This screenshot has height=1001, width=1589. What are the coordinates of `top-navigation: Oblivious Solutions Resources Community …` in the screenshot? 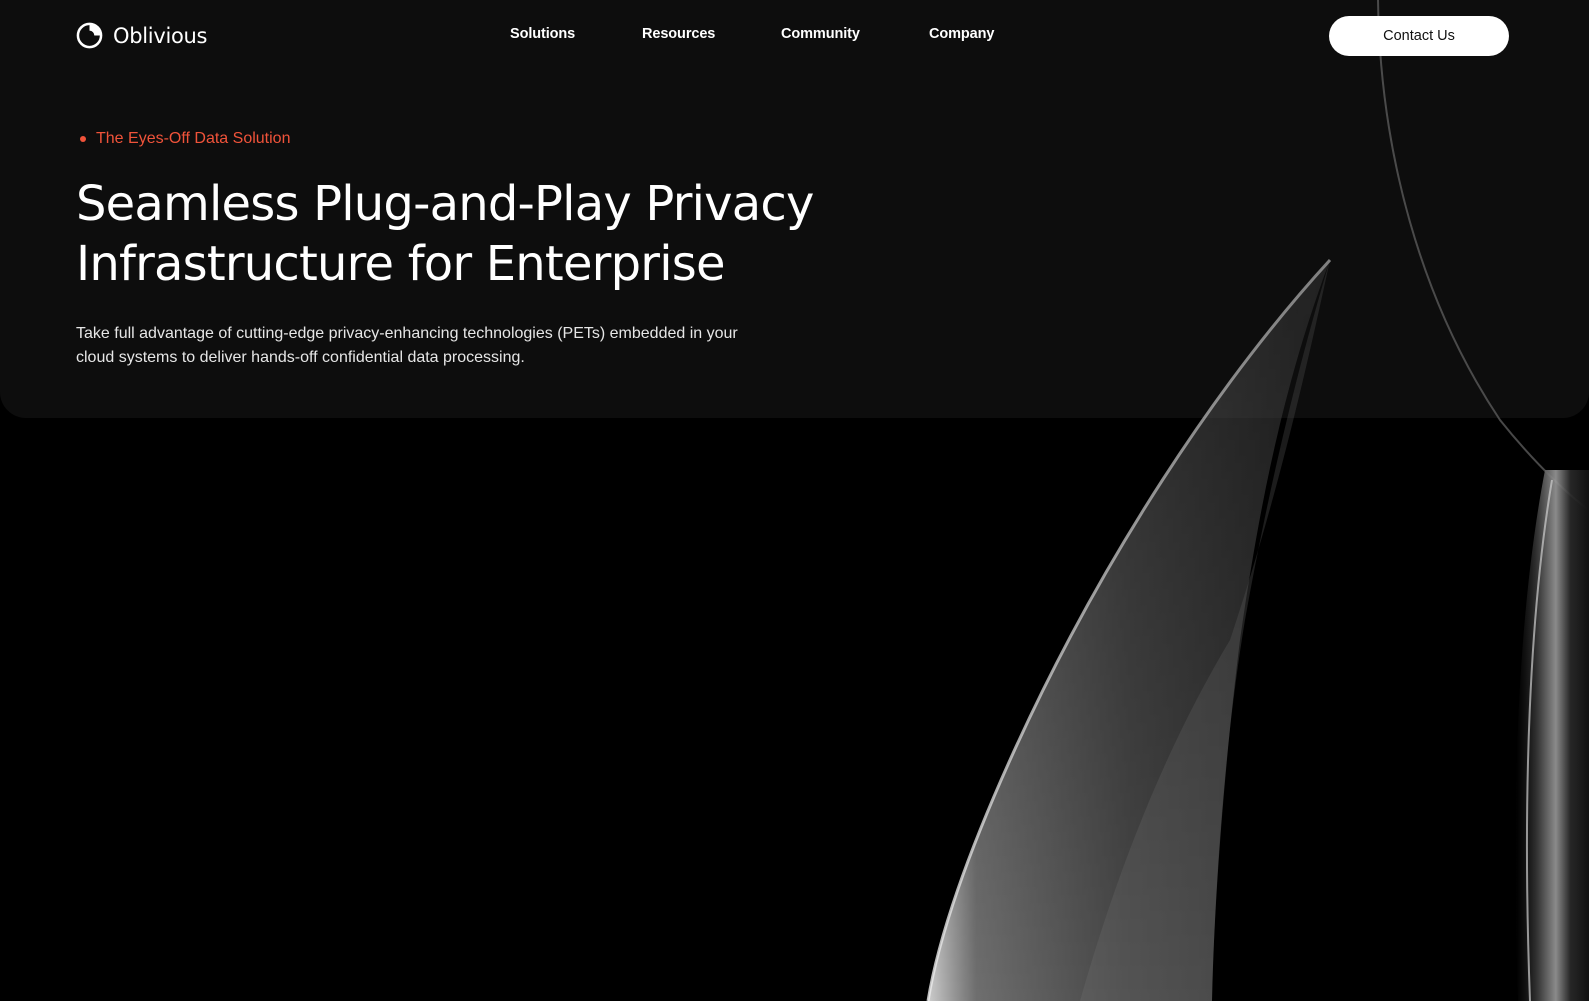 It's located at (794, 36).